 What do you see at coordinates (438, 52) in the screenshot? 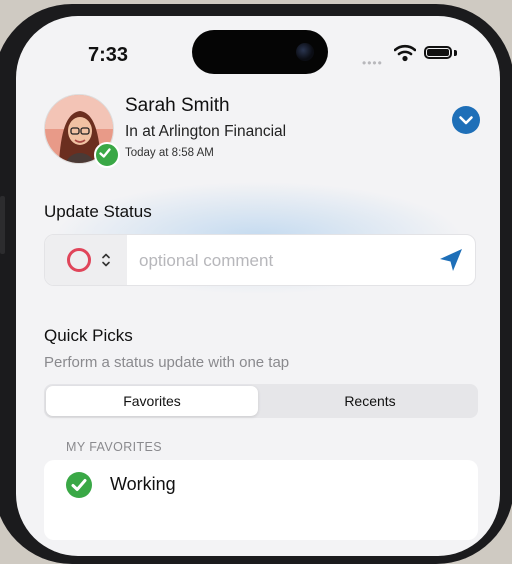
I see `battery-icon` at bounding box center [438, 52].